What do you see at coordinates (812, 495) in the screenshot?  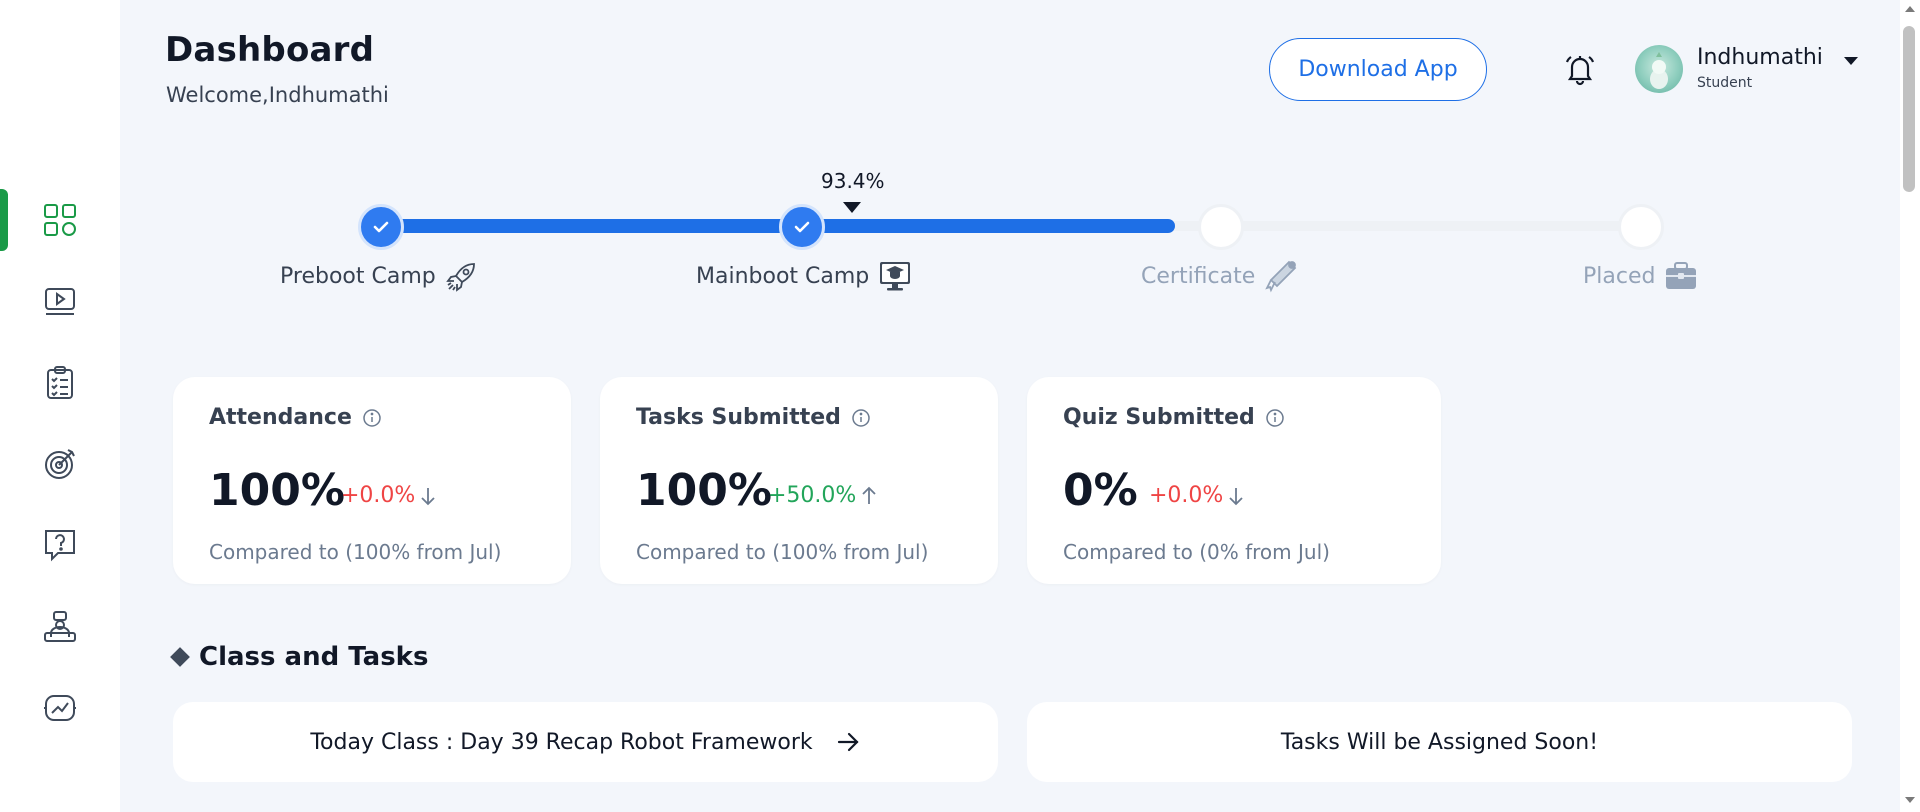 I see `card-delta-text: +50.0%` at bounding box center [812, 495].